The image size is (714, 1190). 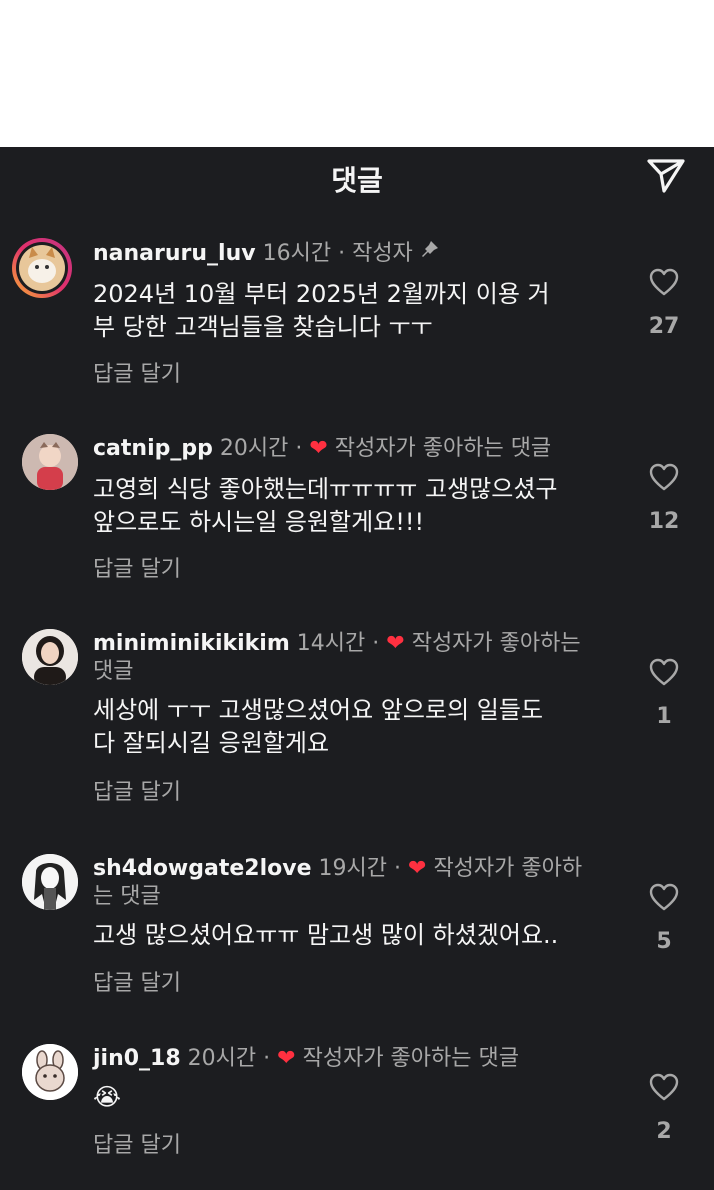 What do you see at coordinates (113, 671) in the screenshot?
I see `liked-by-author-label-cont: 댓글` at bounding box center [113, 671].